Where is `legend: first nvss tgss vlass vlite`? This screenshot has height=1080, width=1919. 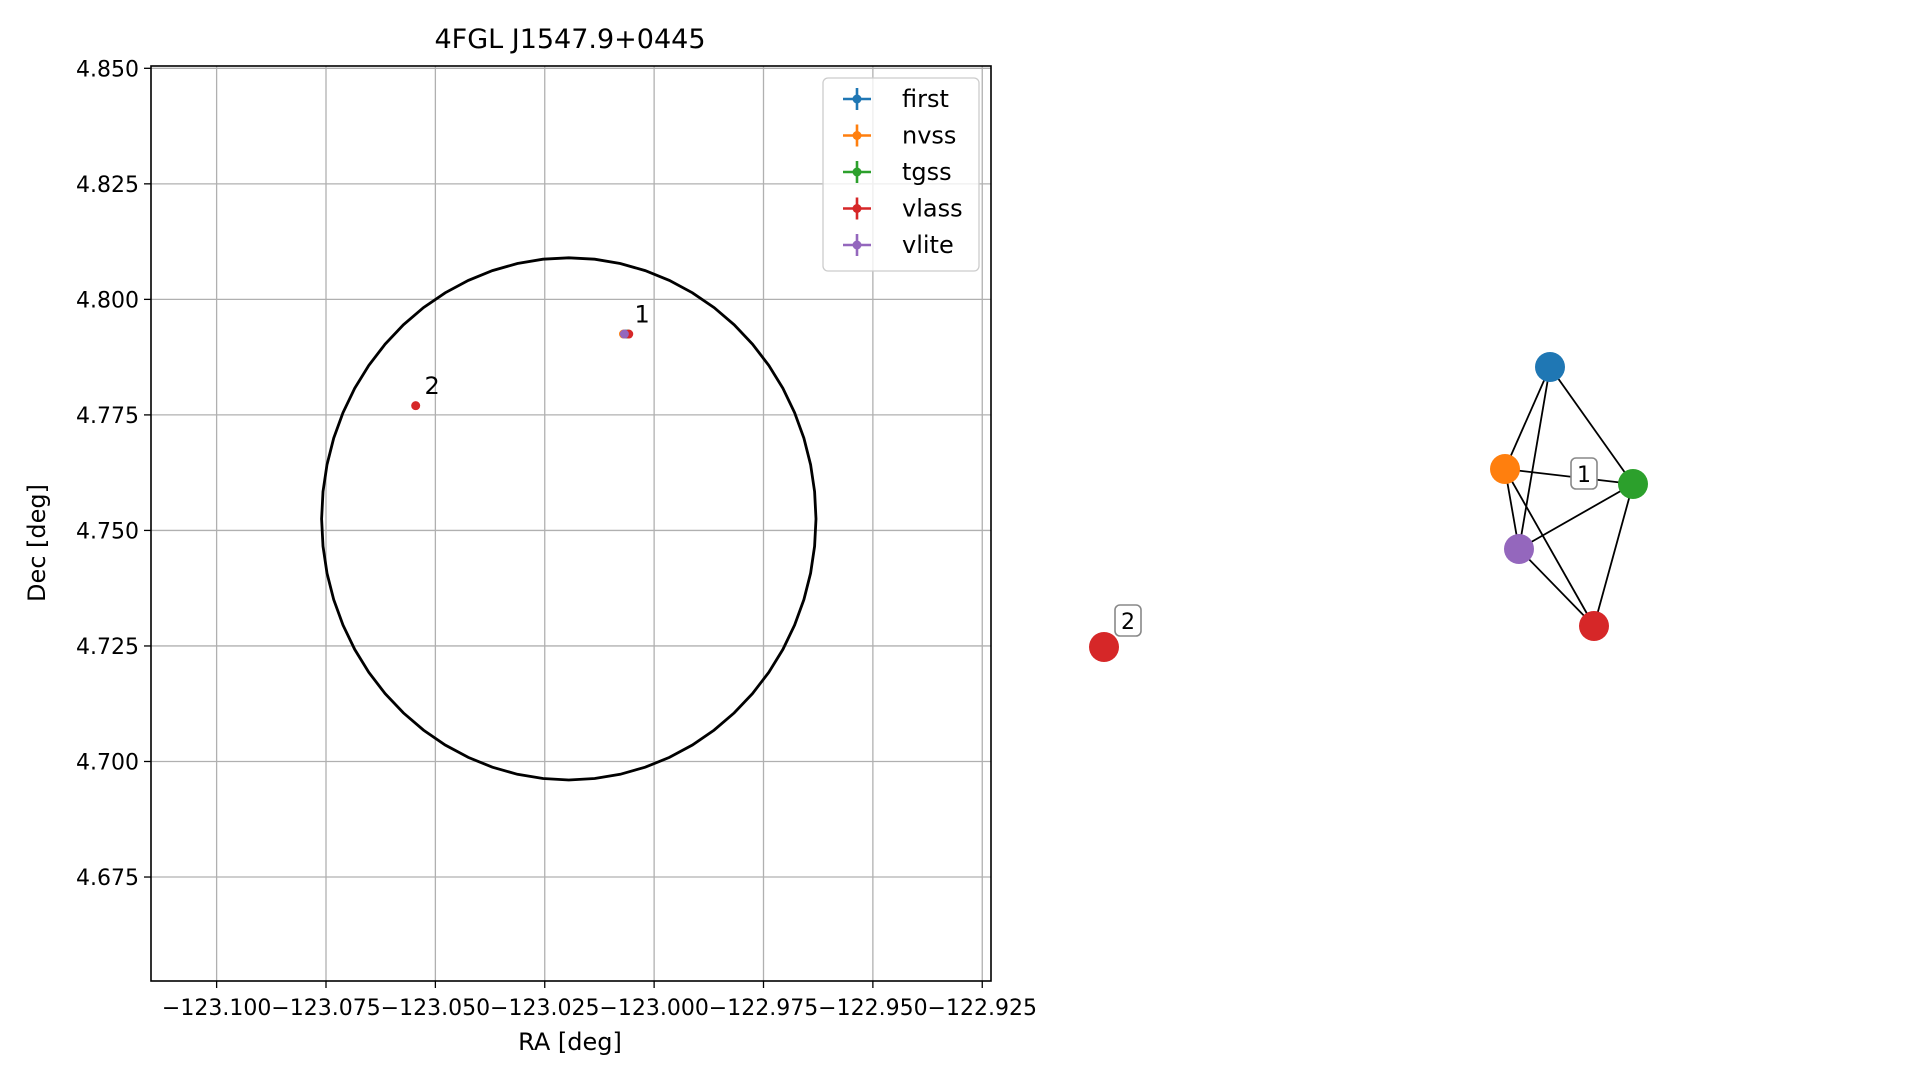
legend: first nvss tgss vlass vlite is located at coordinates (901, 174).